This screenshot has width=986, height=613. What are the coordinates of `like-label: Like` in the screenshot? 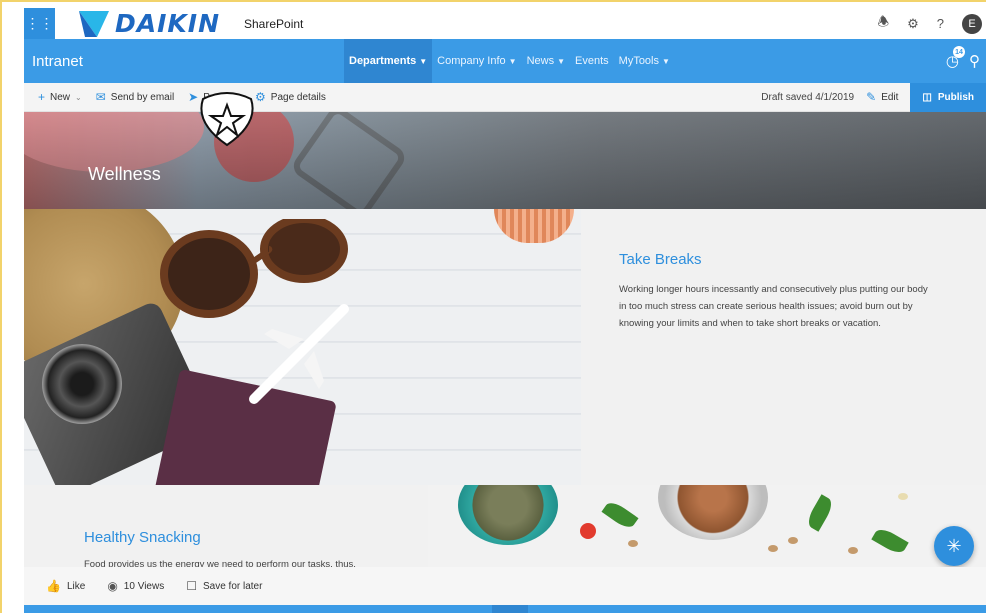 It's located at (76, 586).